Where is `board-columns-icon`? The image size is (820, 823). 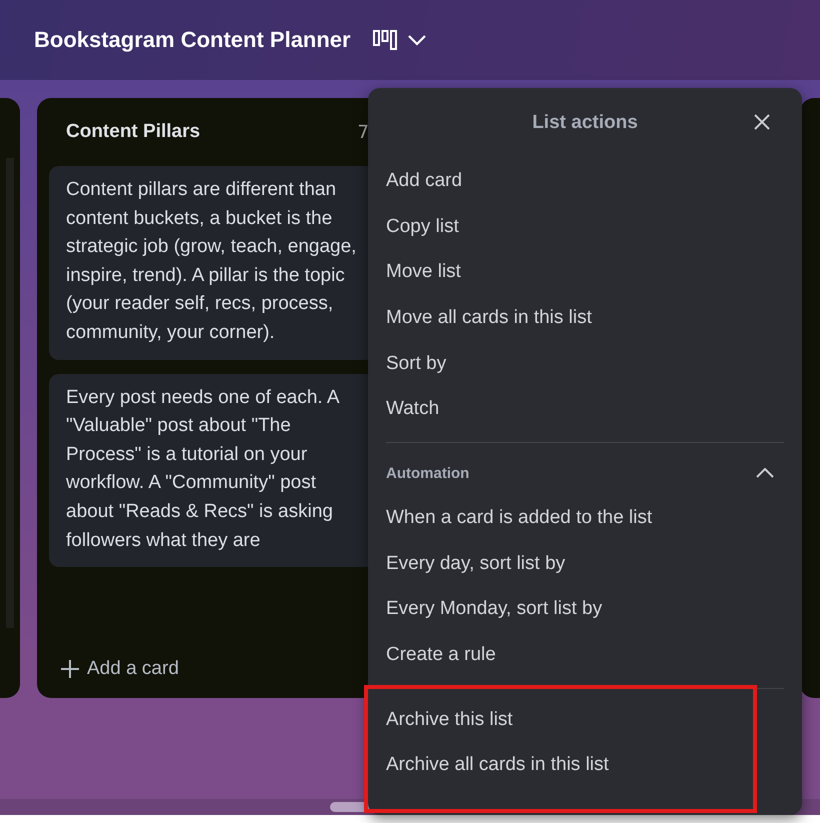
board-columns-icon is located at coordinates (384, 40).